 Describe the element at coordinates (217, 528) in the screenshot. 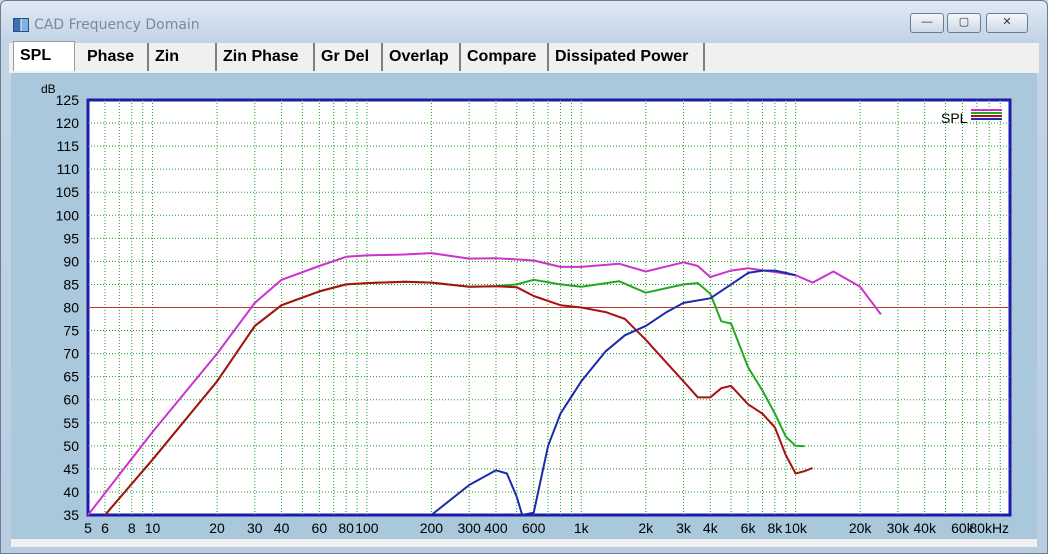

I see `x-tick-label: 20` at that location.